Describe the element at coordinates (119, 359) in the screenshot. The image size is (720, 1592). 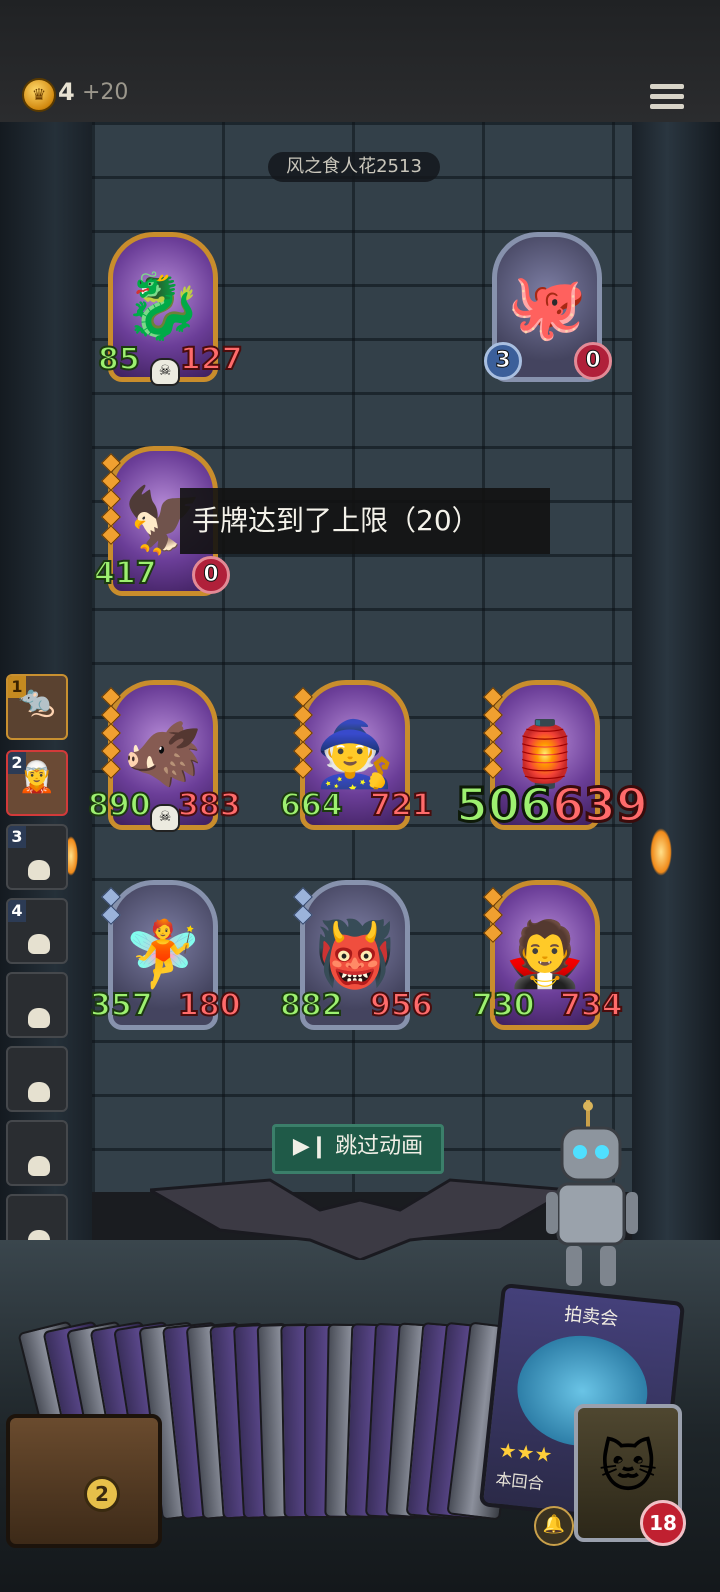
I see `unit-attack: 85` at that location.